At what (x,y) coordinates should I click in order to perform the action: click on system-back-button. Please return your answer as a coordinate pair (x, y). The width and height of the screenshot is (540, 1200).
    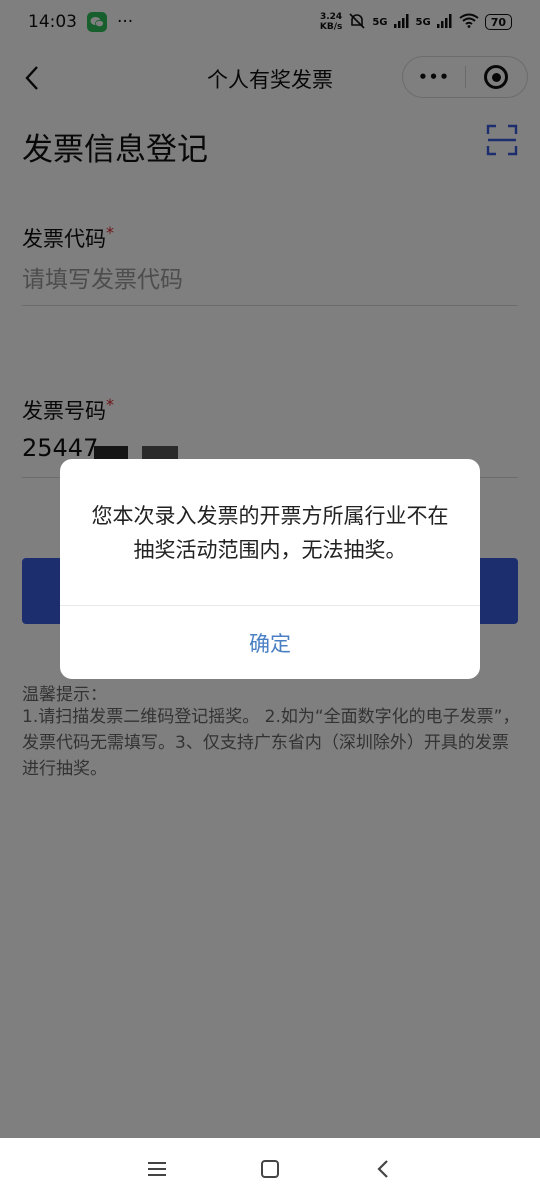
    Looking at the image, I should click on (383, 1169).